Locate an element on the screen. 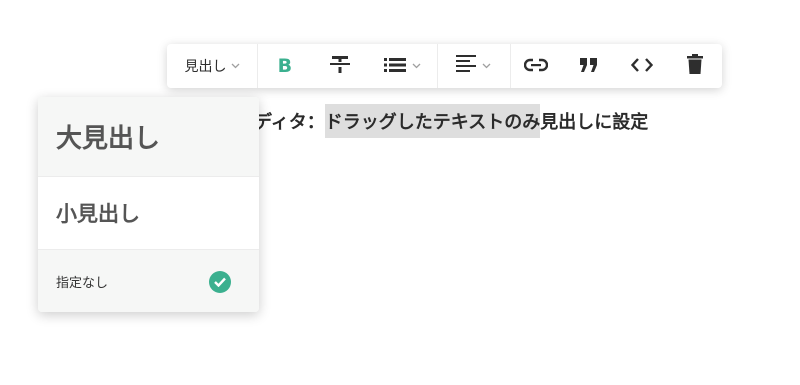  link-button is located at coordinates (536, 66).